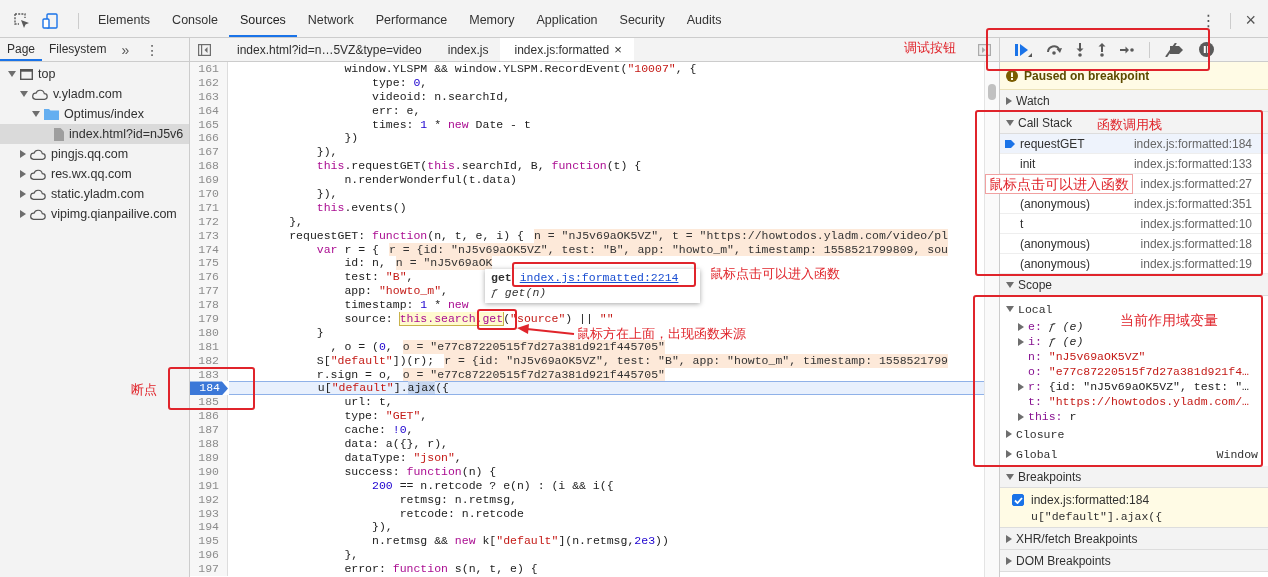 This screenshot has width=1268, height=577. Describe the element at coordinates (642, 20) in the screenshot. I see `panel-tab: Security` at that location.